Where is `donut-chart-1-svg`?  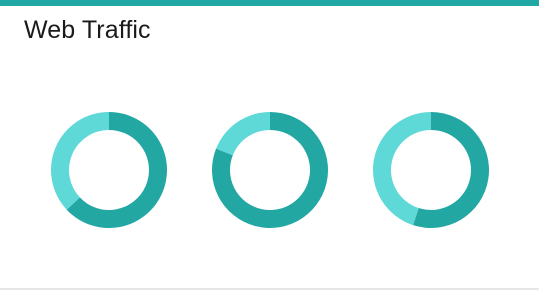
donut-chart-1-svg is located at coordinates (109, 170).